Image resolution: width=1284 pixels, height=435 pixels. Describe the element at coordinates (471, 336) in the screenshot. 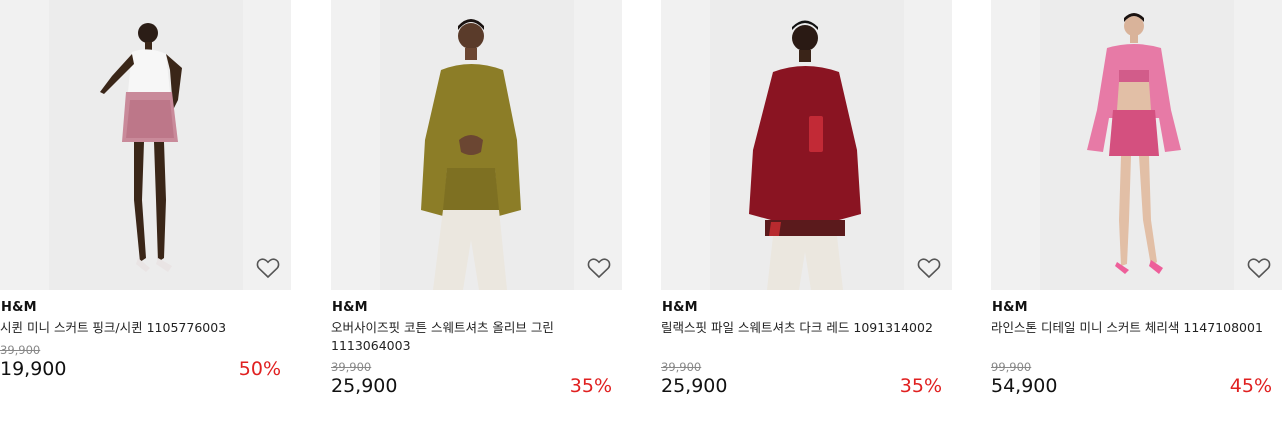

I see `product-title: 오버사이즈핏 코튼 스웨트셔츠 올리브 그린 1113064003` at that location.